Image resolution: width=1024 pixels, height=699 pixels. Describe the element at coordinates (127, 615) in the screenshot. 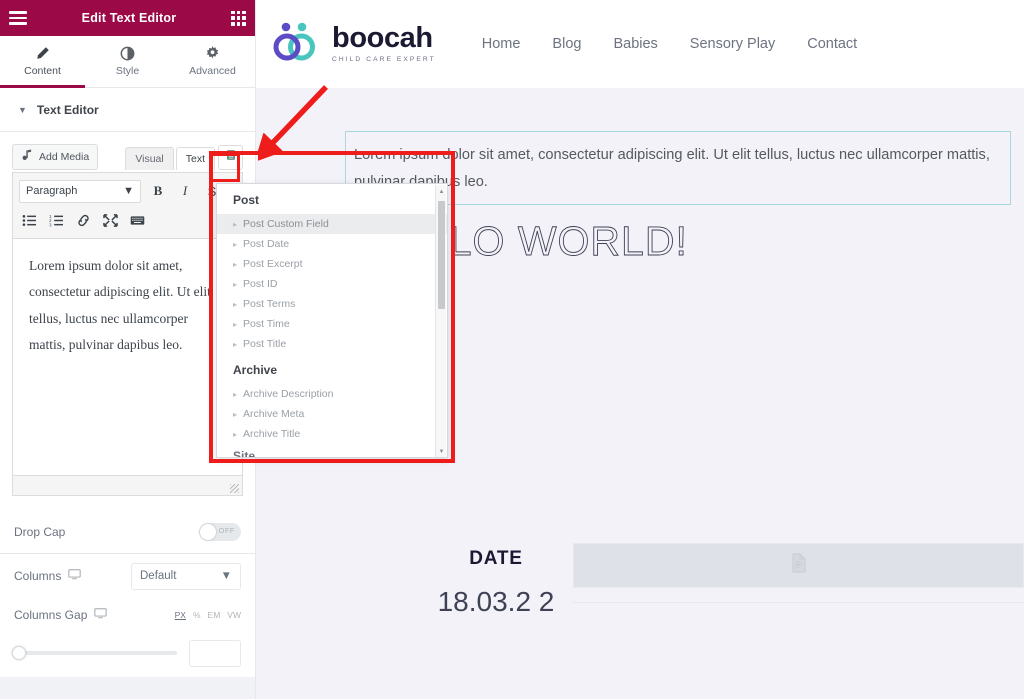

I see `control-columns-gap: Columns Gap PX % EM VW` at that location.